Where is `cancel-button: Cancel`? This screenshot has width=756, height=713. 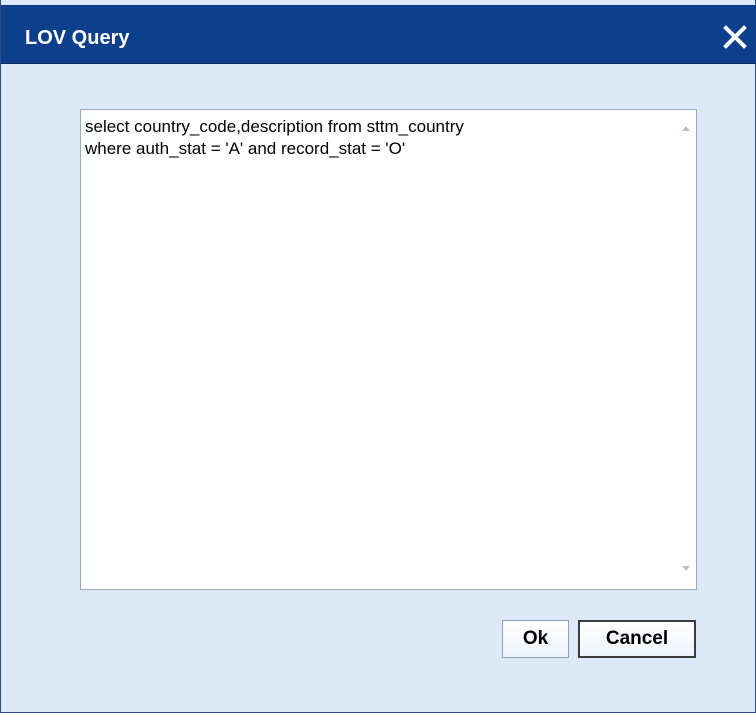
cancel-button: Cancel is located at coordinates (637, 639).